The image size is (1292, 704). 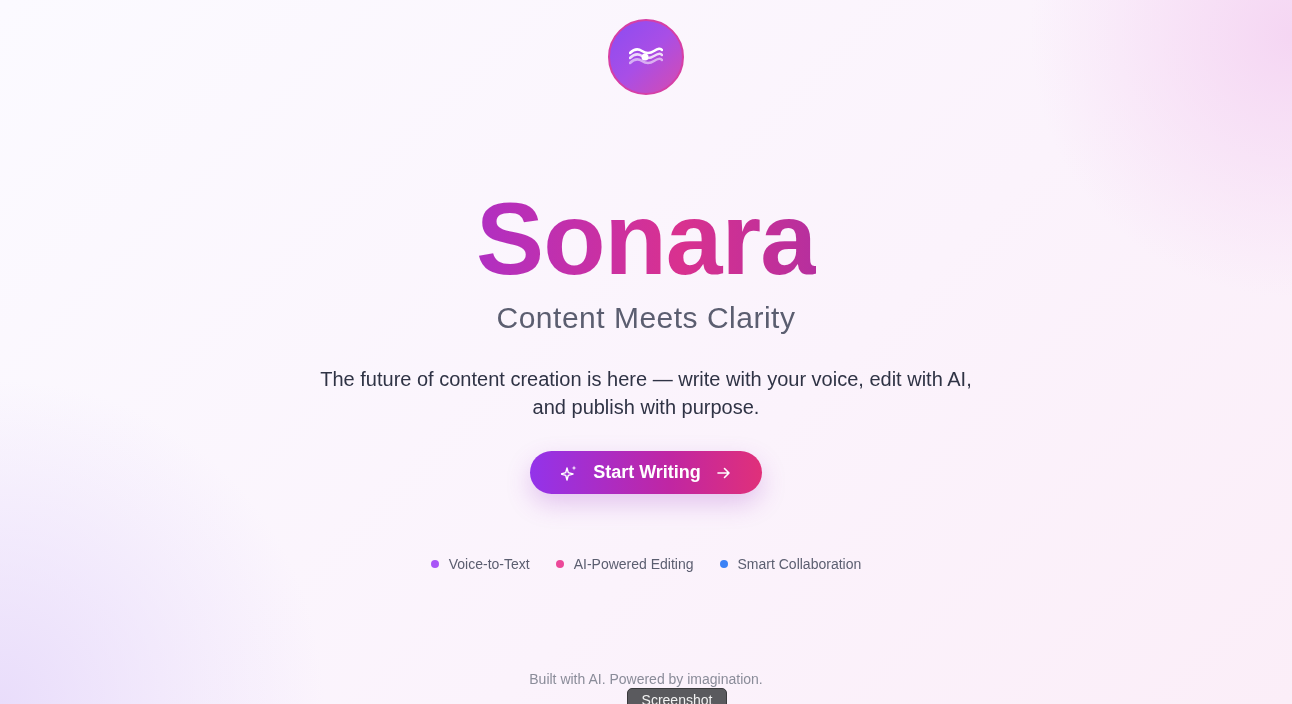 I want to click on description: The future of content creation is here — write with your voice, edit with AI, and publish with purpose., so click(x=646, y=394).